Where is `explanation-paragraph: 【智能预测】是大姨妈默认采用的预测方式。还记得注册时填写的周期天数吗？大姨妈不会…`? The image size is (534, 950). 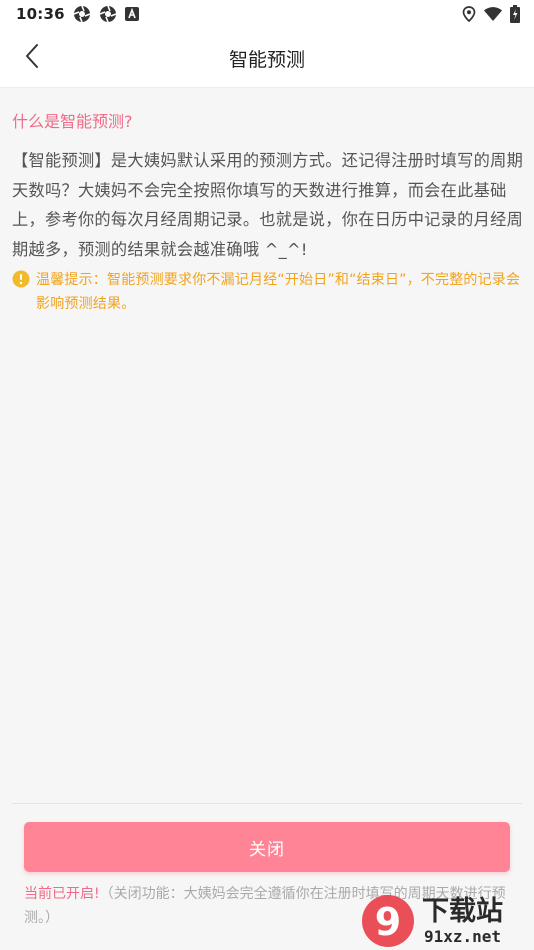 explanation-paragraph: 【智能预测】是大姨妈默认采用的预测方式。还记得注册时填写的周期天数吗？大姨妈不会… is located at coordinates (268, 205).